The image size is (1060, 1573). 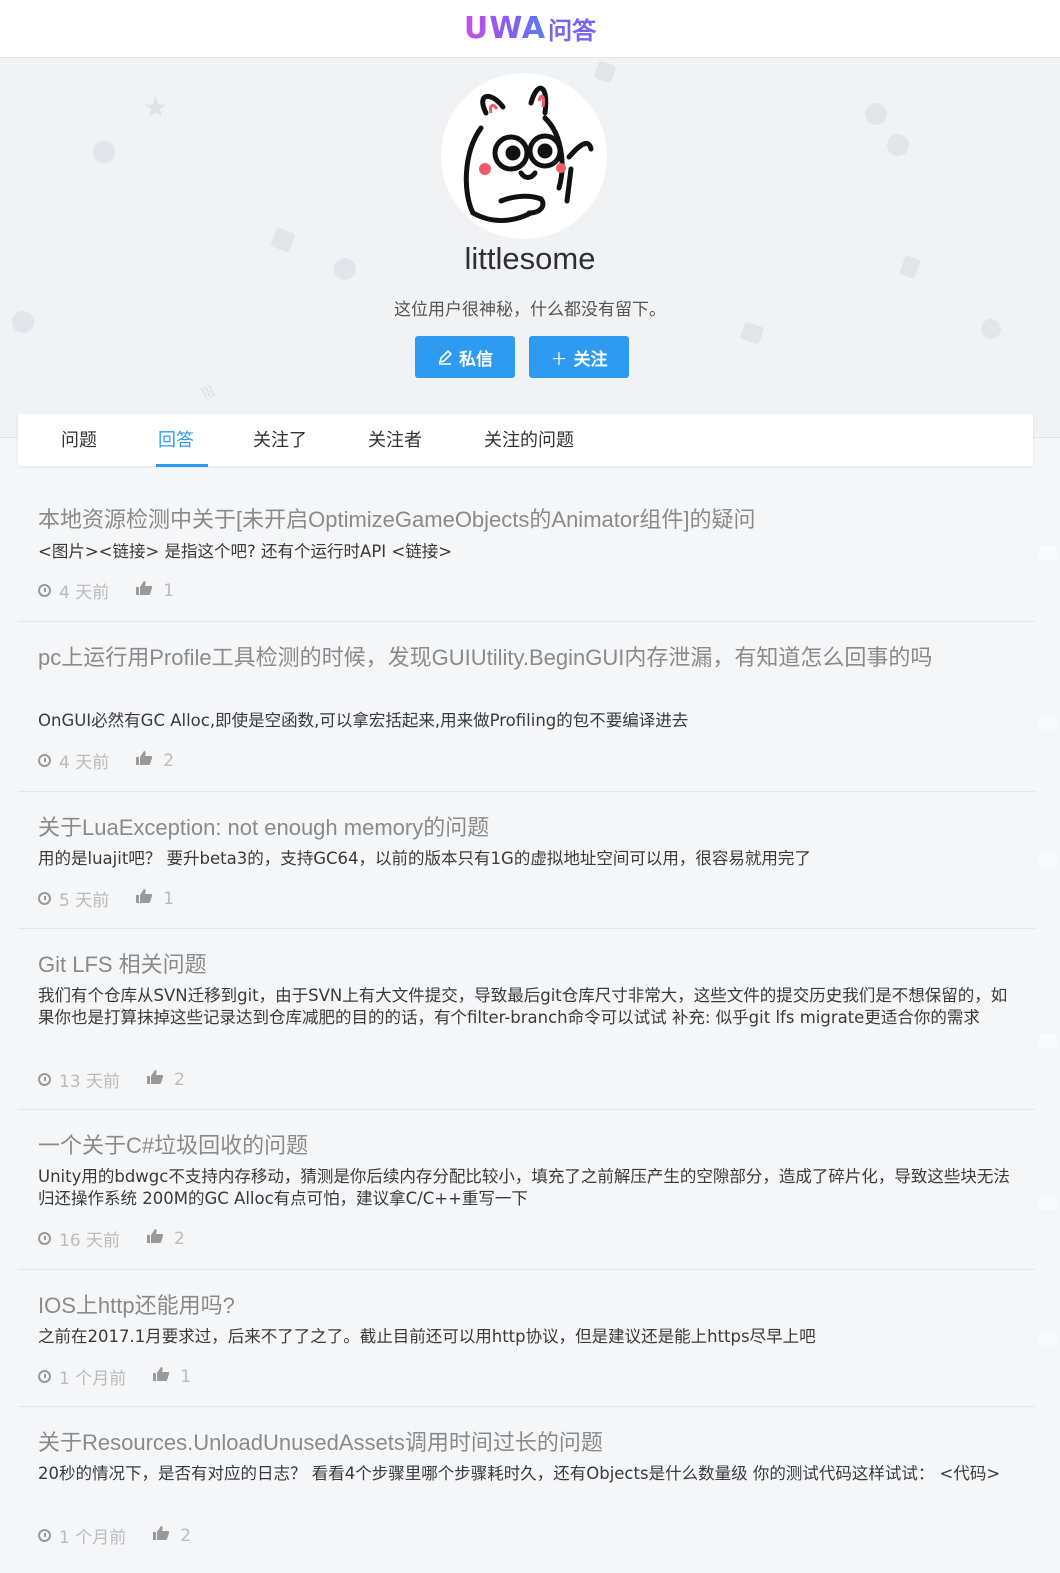 I want to click on top-bar: UWA 问答, so click(x=530, y=29).